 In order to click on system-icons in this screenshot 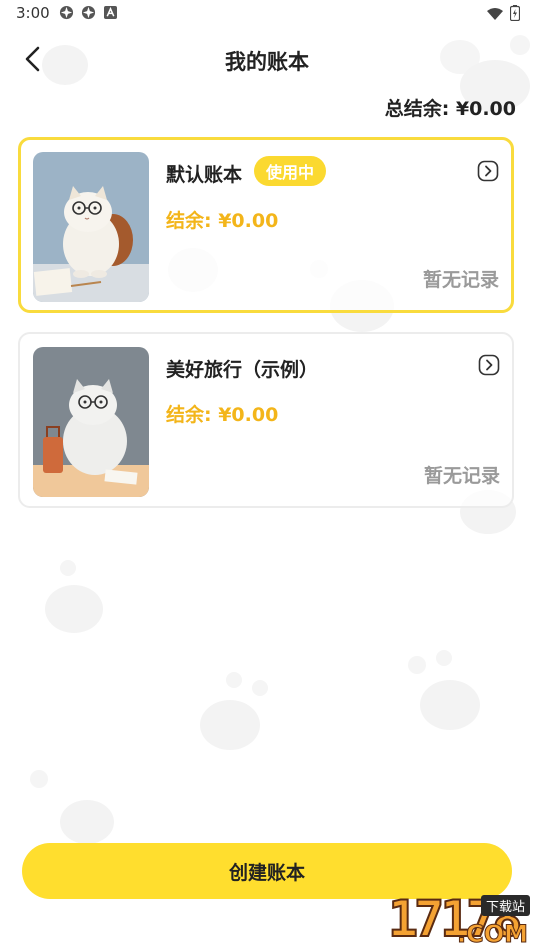, I will do `click(503, 15)`.